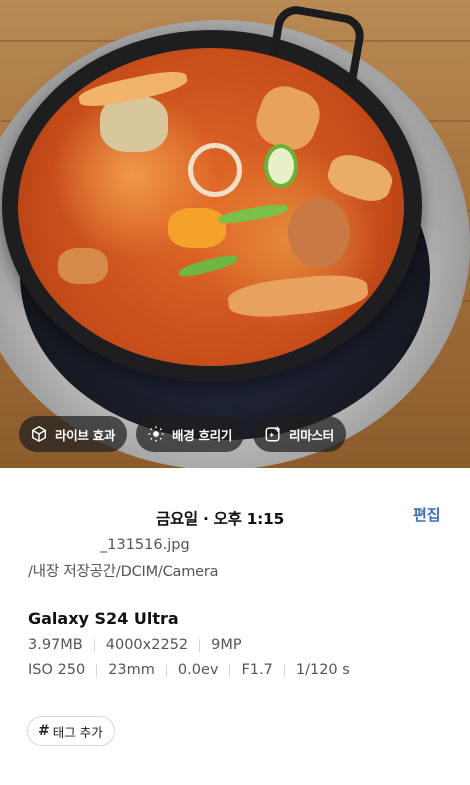 The height and width of the screenshot is (785, 470). Describe the element at coordinates (198, 670) in the screenshot. I see `exposure-value: 0.0ev` at that location.